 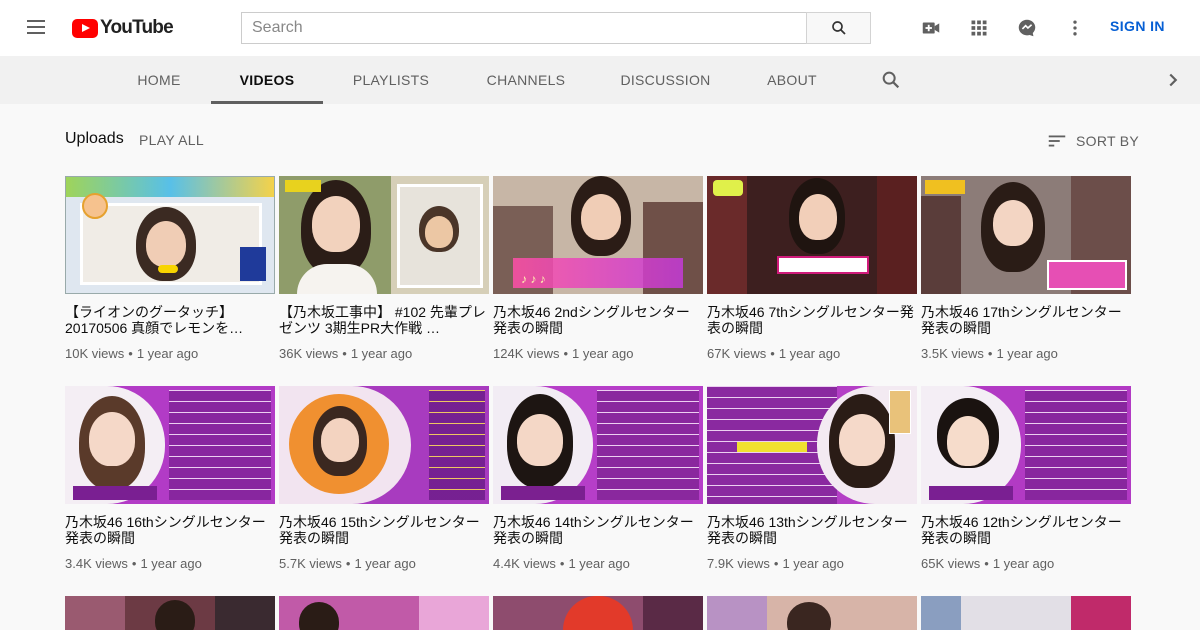 What do you see at coordinates (310, 563) in the screenshot?
I see `view-count: 5.7K views` at bounding box center [310, 563].